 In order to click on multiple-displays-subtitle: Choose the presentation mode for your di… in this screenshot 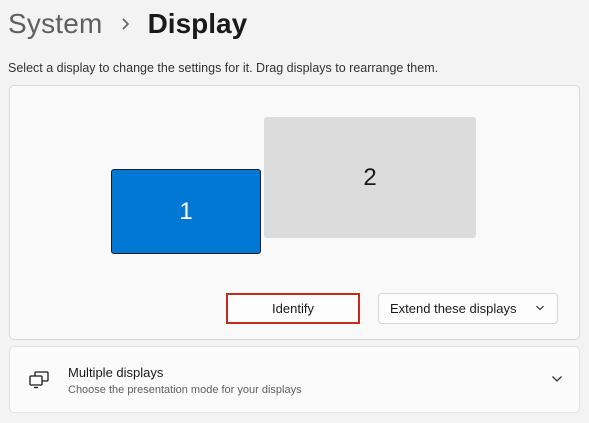, I will do `click(185, 390)`.